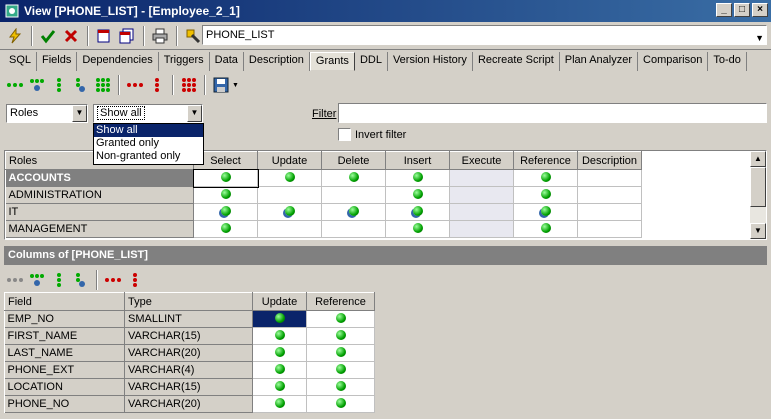 The width and height of the screenshot is (771, 419). I want to click on documents-icon, so click(127, 36).